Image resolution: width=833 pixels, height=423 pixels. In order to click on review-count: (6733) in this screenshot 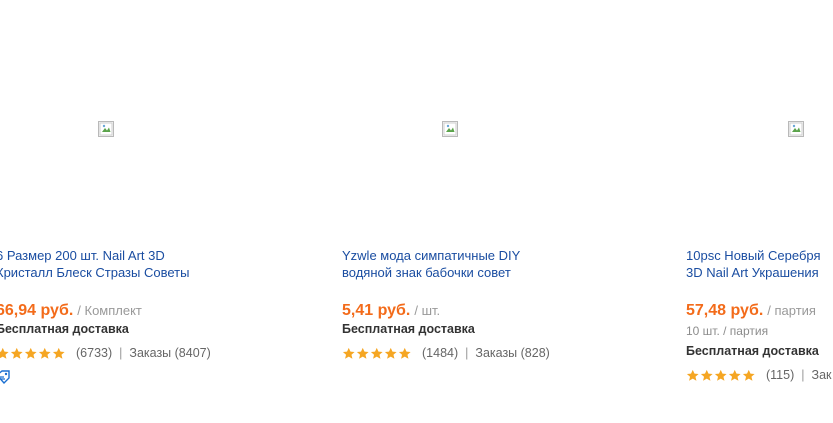, I will do `click(94, 353)`.